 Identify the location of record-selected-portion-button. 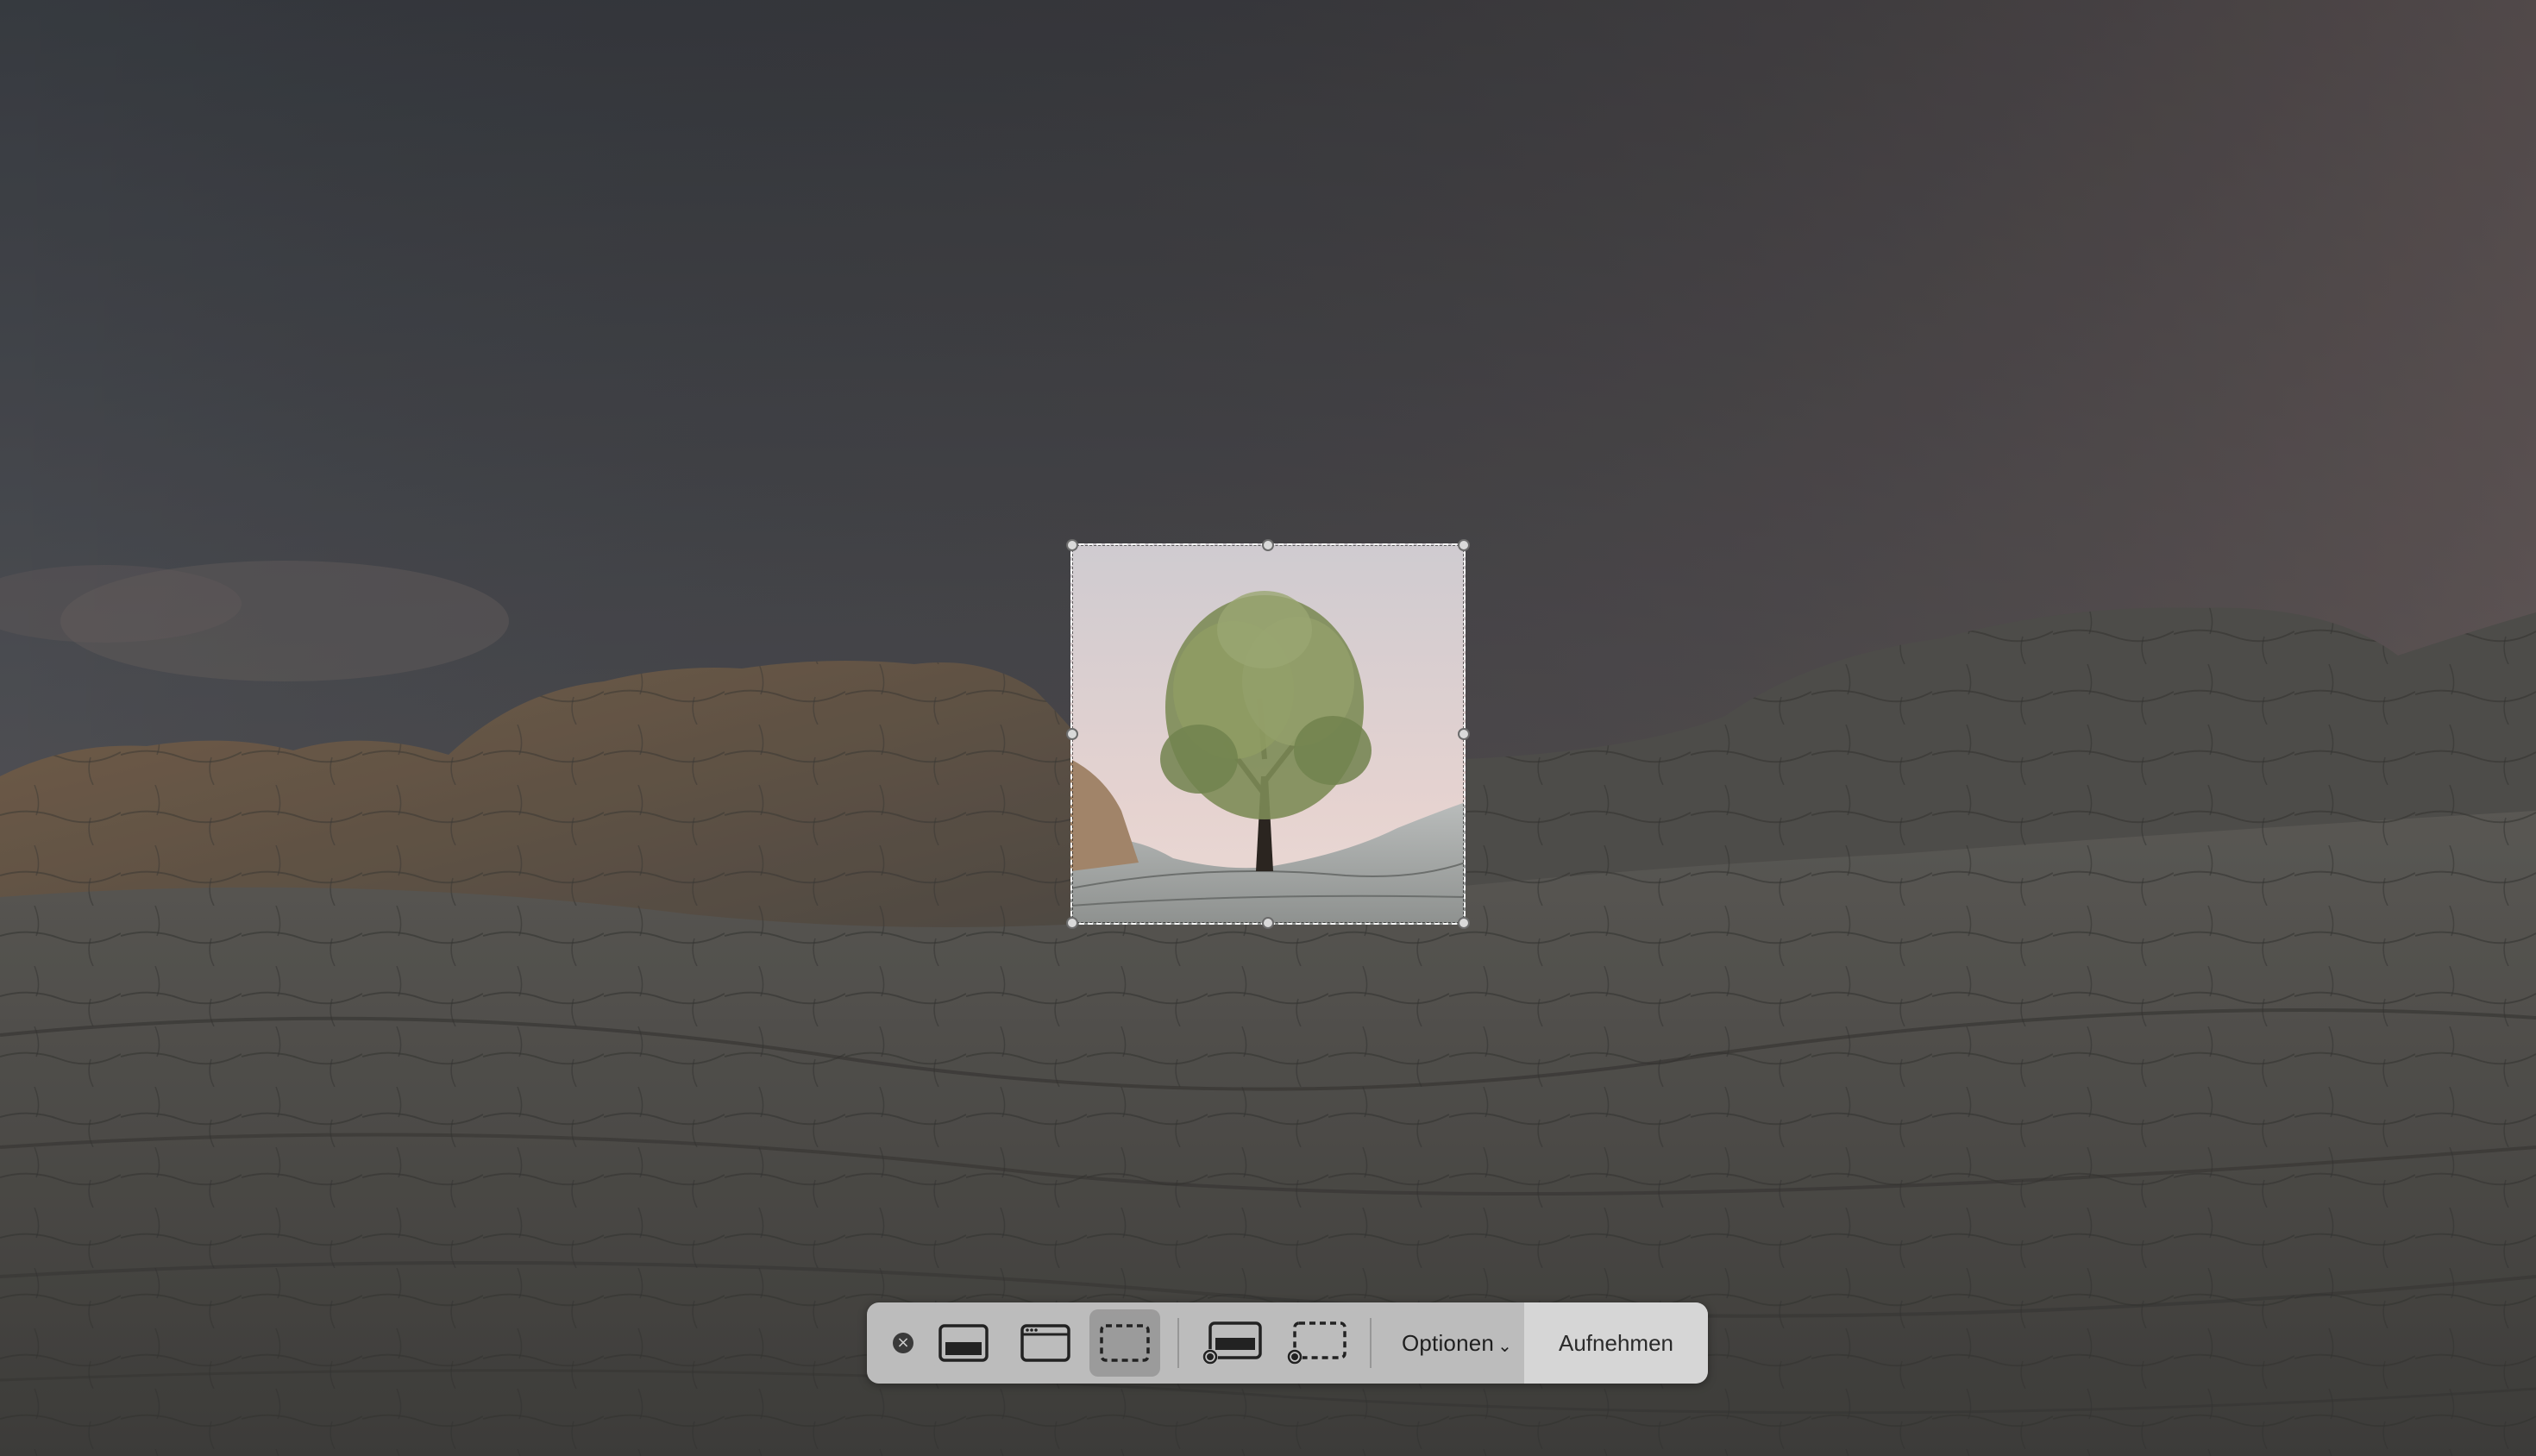
(1317, 1343).